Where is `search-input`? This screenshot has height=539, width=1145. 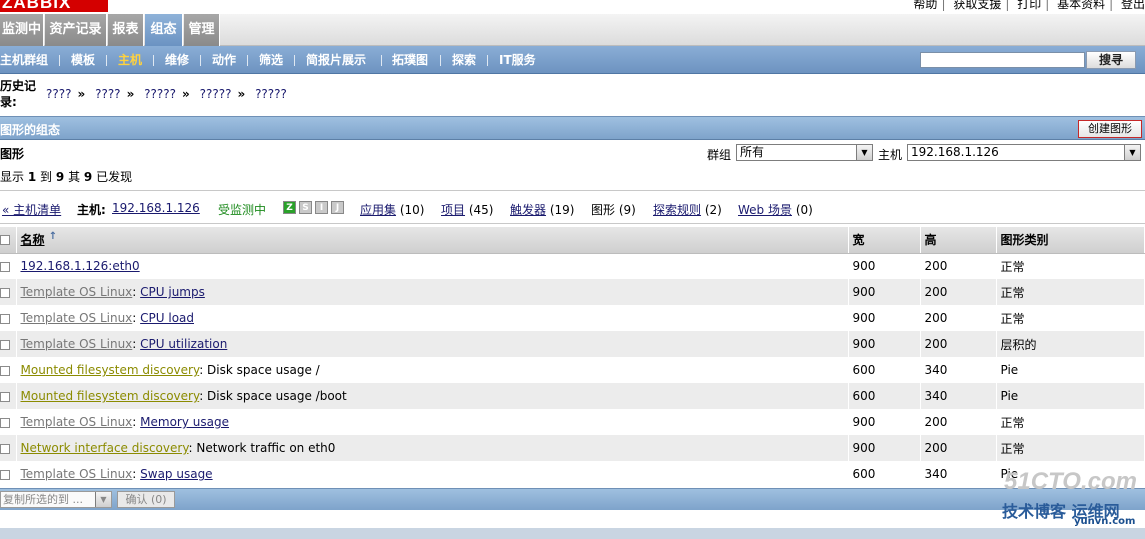 search-input is located at coordinates (1002, 60).